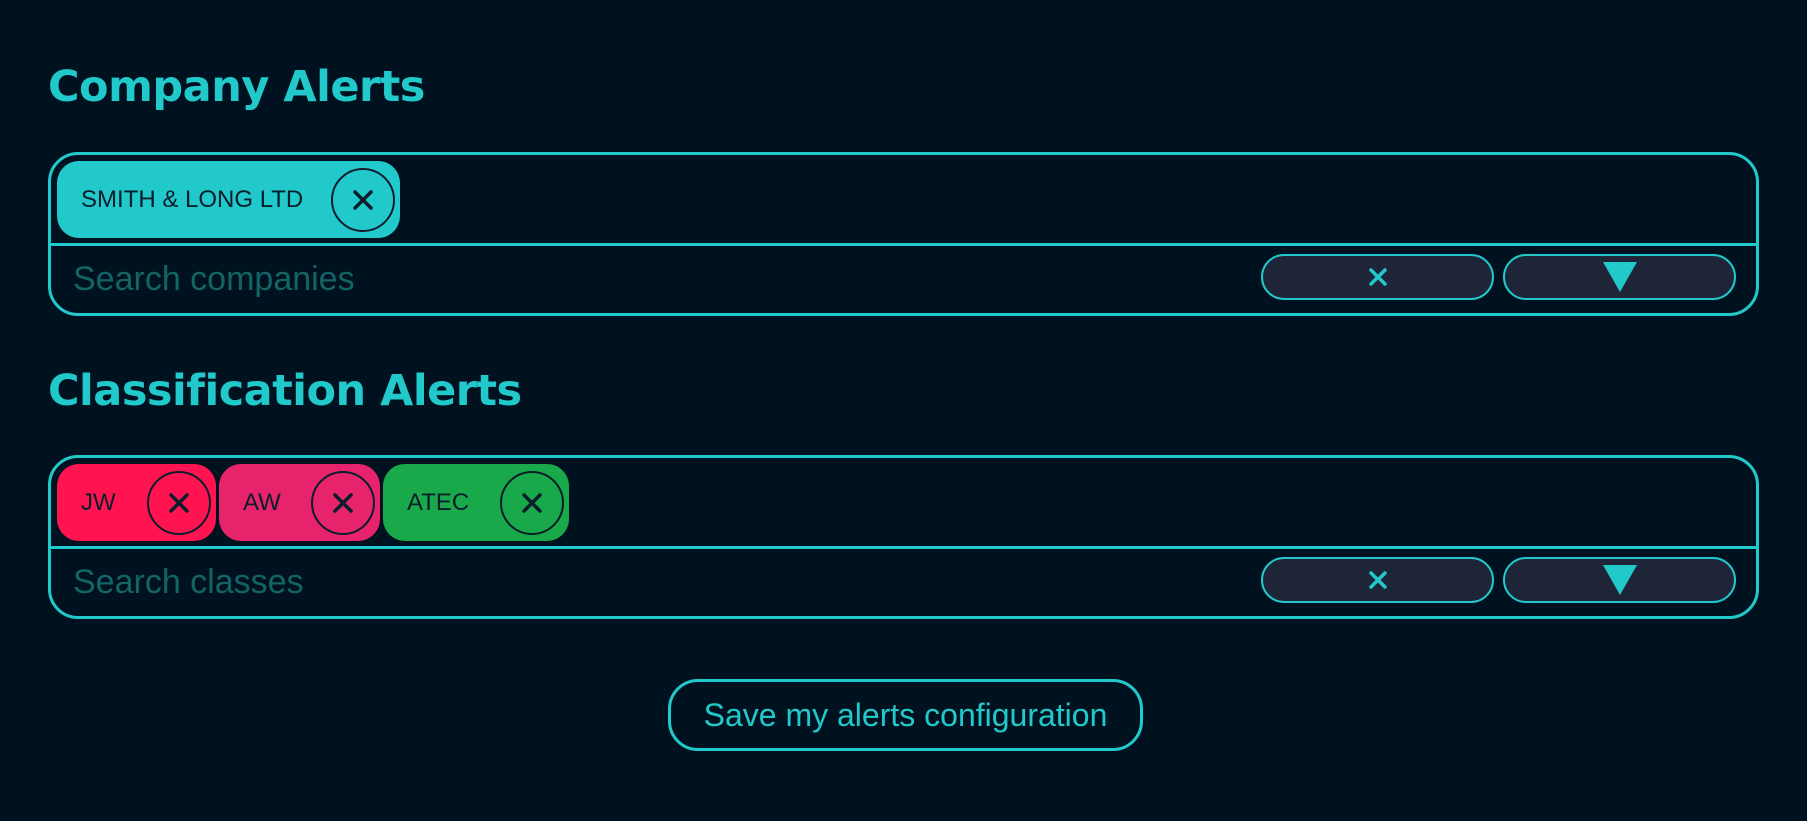 This screenshot has width=1807, height=821. What do you see at coordinates (903, 200) in the screenshot?
I see `company-tag-list: SMITH & LONG LTD` at bounding box center [903, 200].